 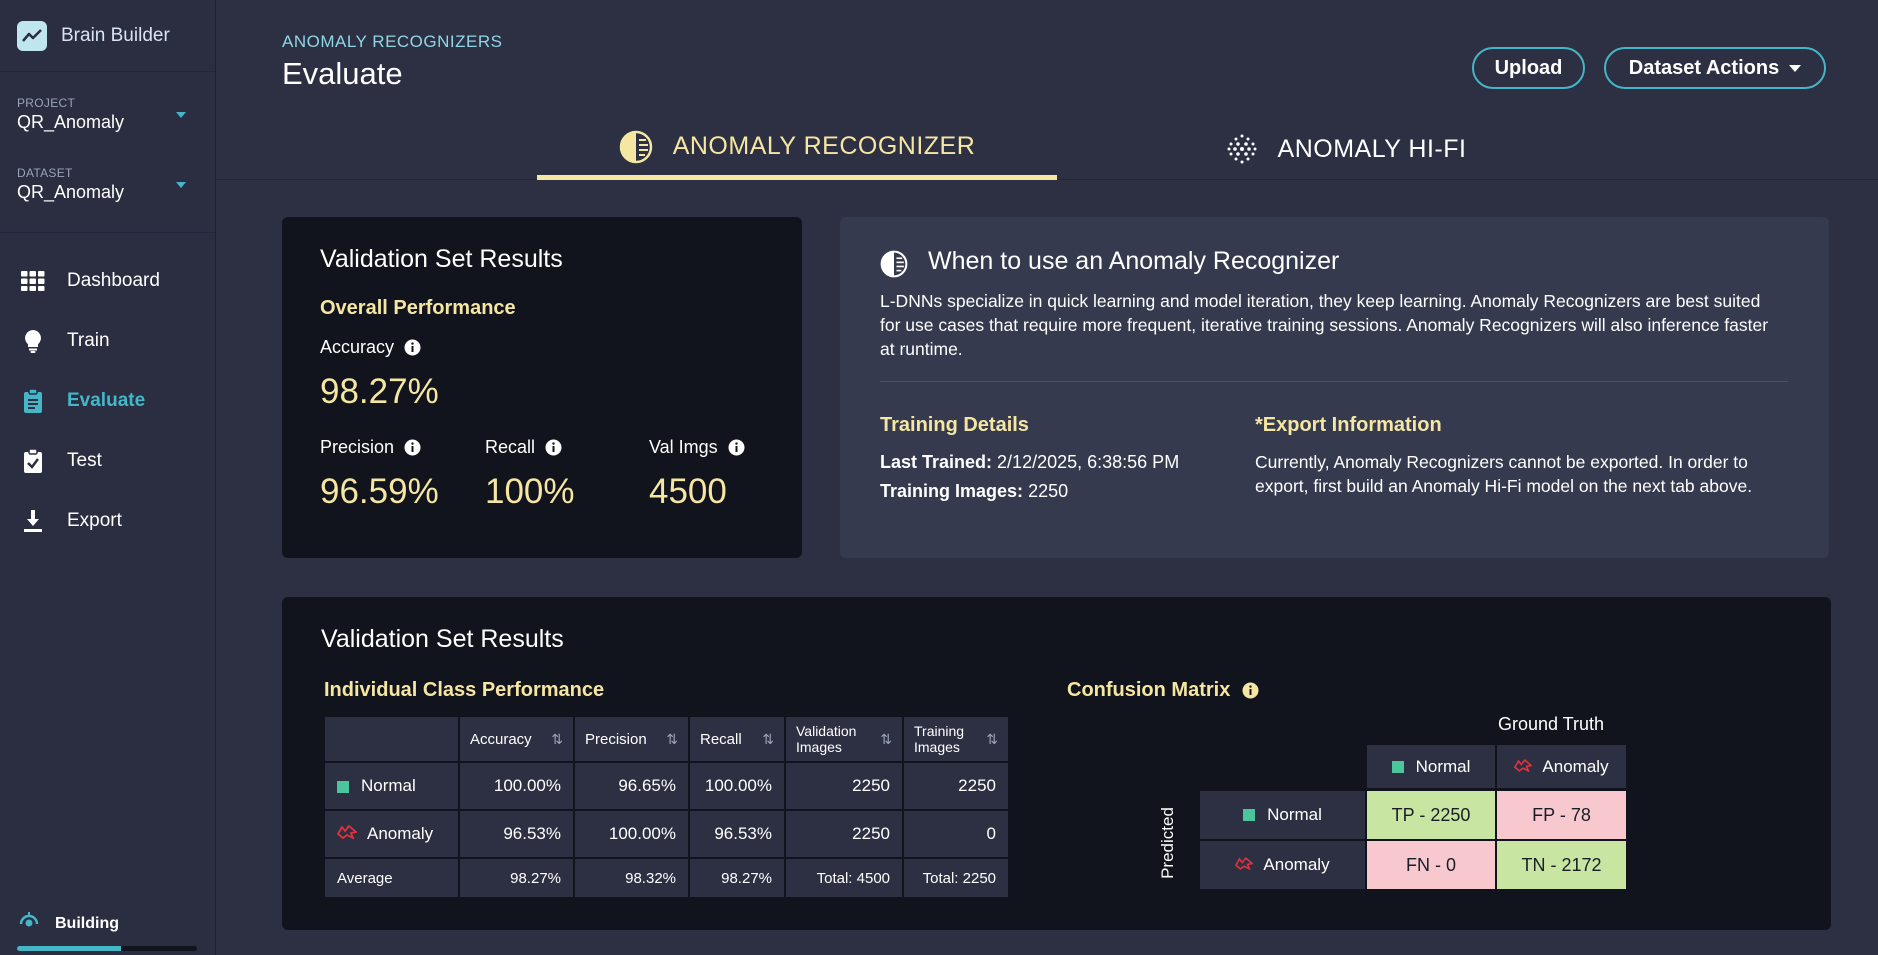 What do you see at coordinates (181, 185) in the screenshot?
I see `chevron-down-icon` at bounding box center [181, 185].